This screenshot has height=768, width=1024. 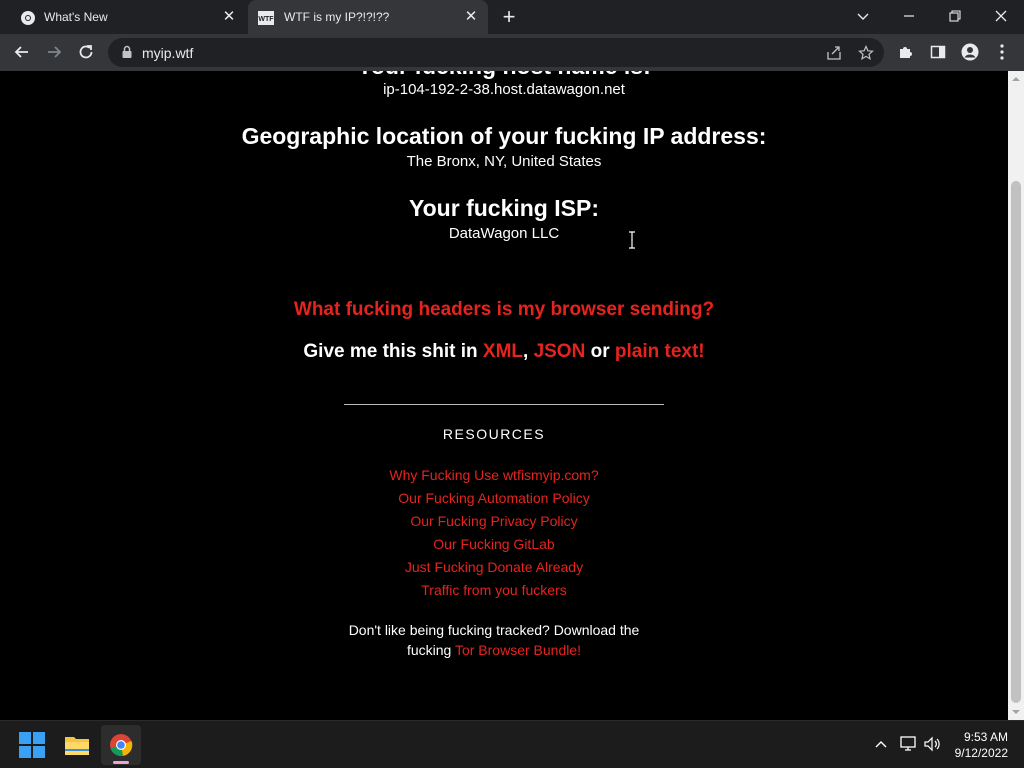 I want to click on extensions-puzzle-icon, so click(x=906, y=52).